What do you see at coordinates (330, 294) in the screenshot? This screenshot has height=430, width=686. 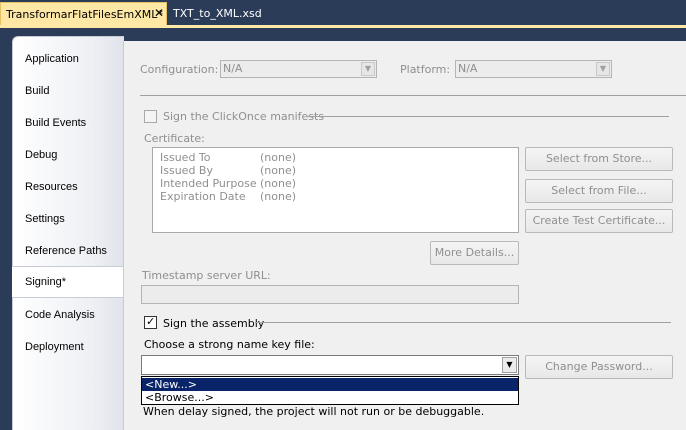 I see `timestamp-url-input` at bounding box center [330, 294].